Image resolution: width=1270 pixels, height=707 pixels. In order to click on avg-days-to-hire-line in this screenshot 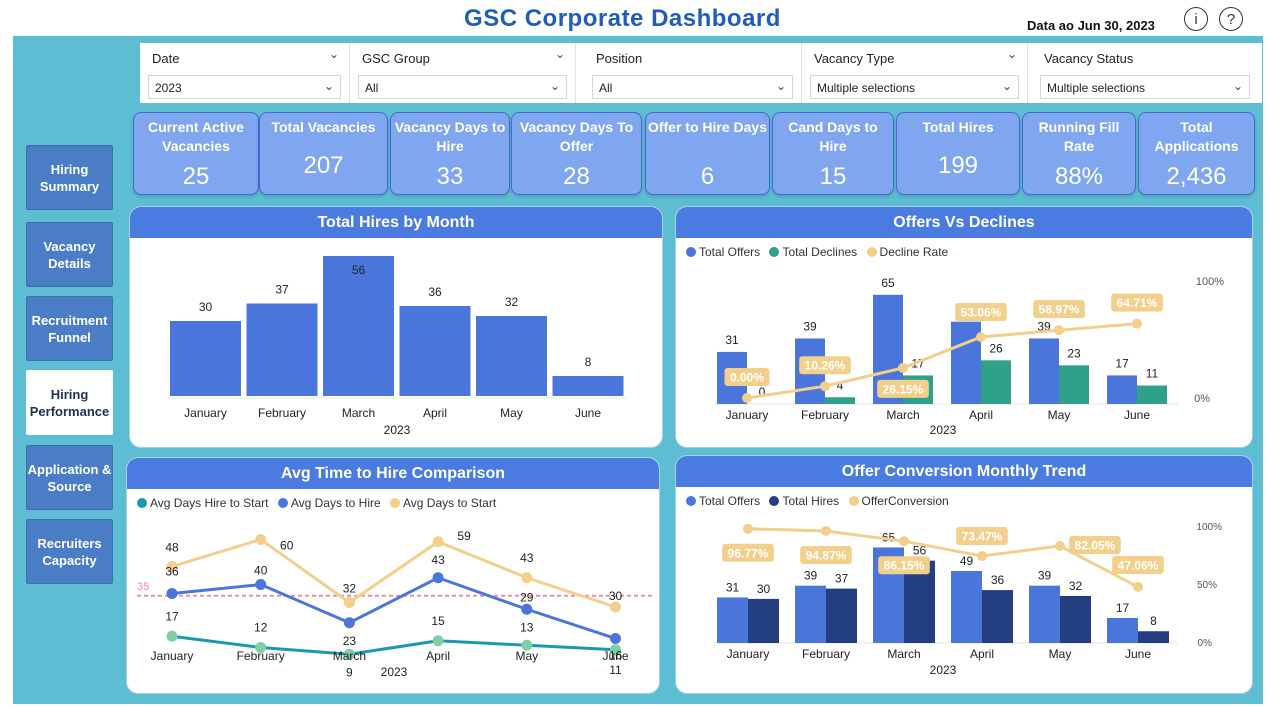, I will do `click(393, 608)`.